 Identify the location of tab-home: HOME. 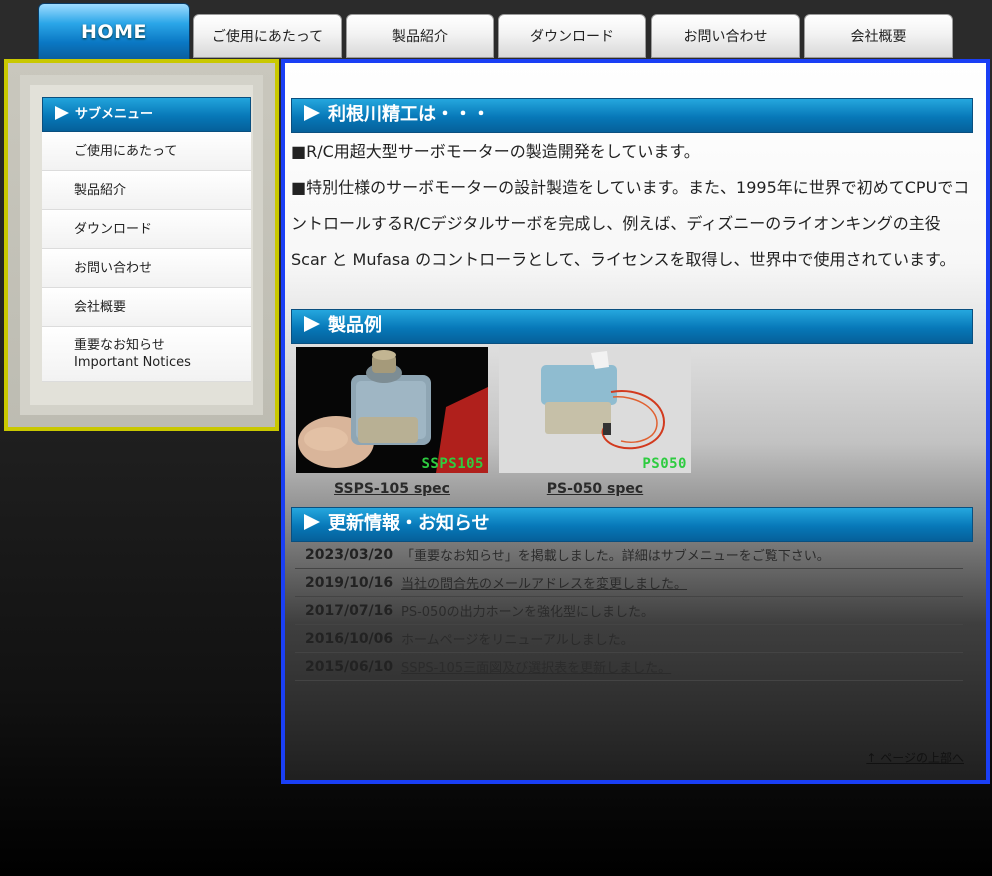
(114, 31).